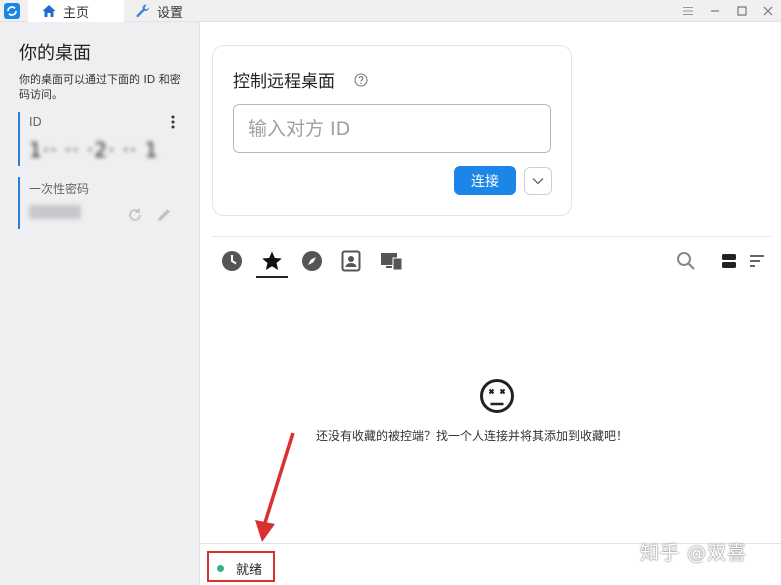  I want to click on tab-discovered, so click(312, 261).